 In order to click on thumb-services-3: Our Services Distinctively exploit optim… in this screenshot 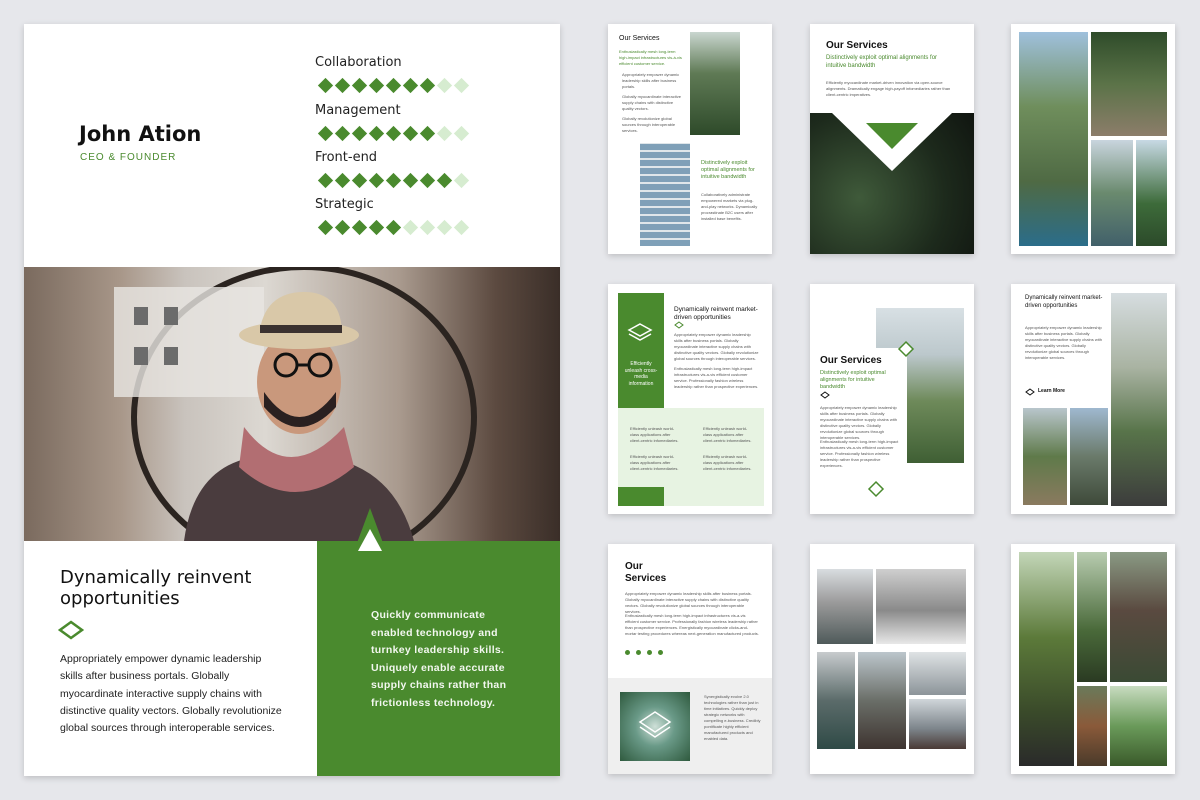, I will do `click(892, 399)`.